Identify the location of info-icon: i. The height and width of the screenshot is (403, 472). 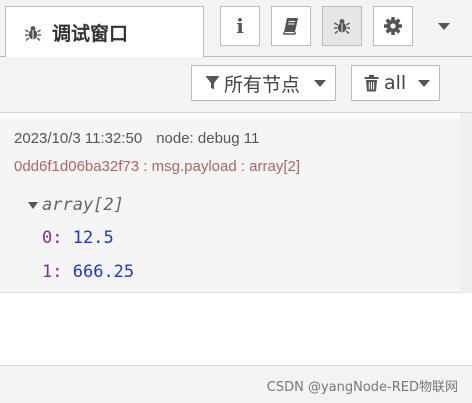
(240, 26).